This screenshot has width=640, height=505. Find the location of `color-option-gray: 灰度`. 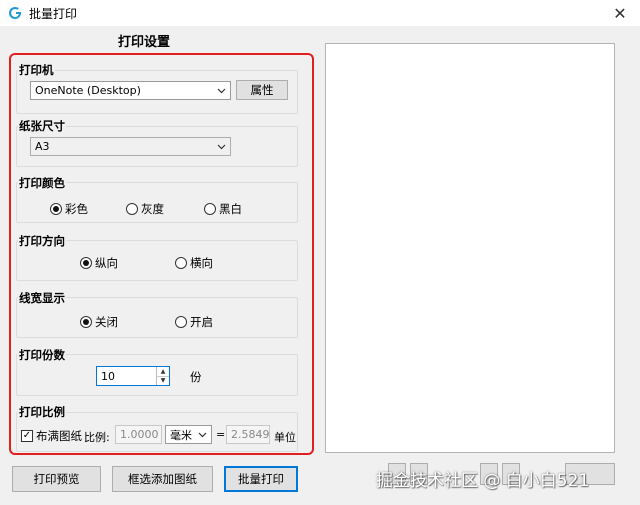

color-option-gray: 灰度 is located at coordinates (145, 209).